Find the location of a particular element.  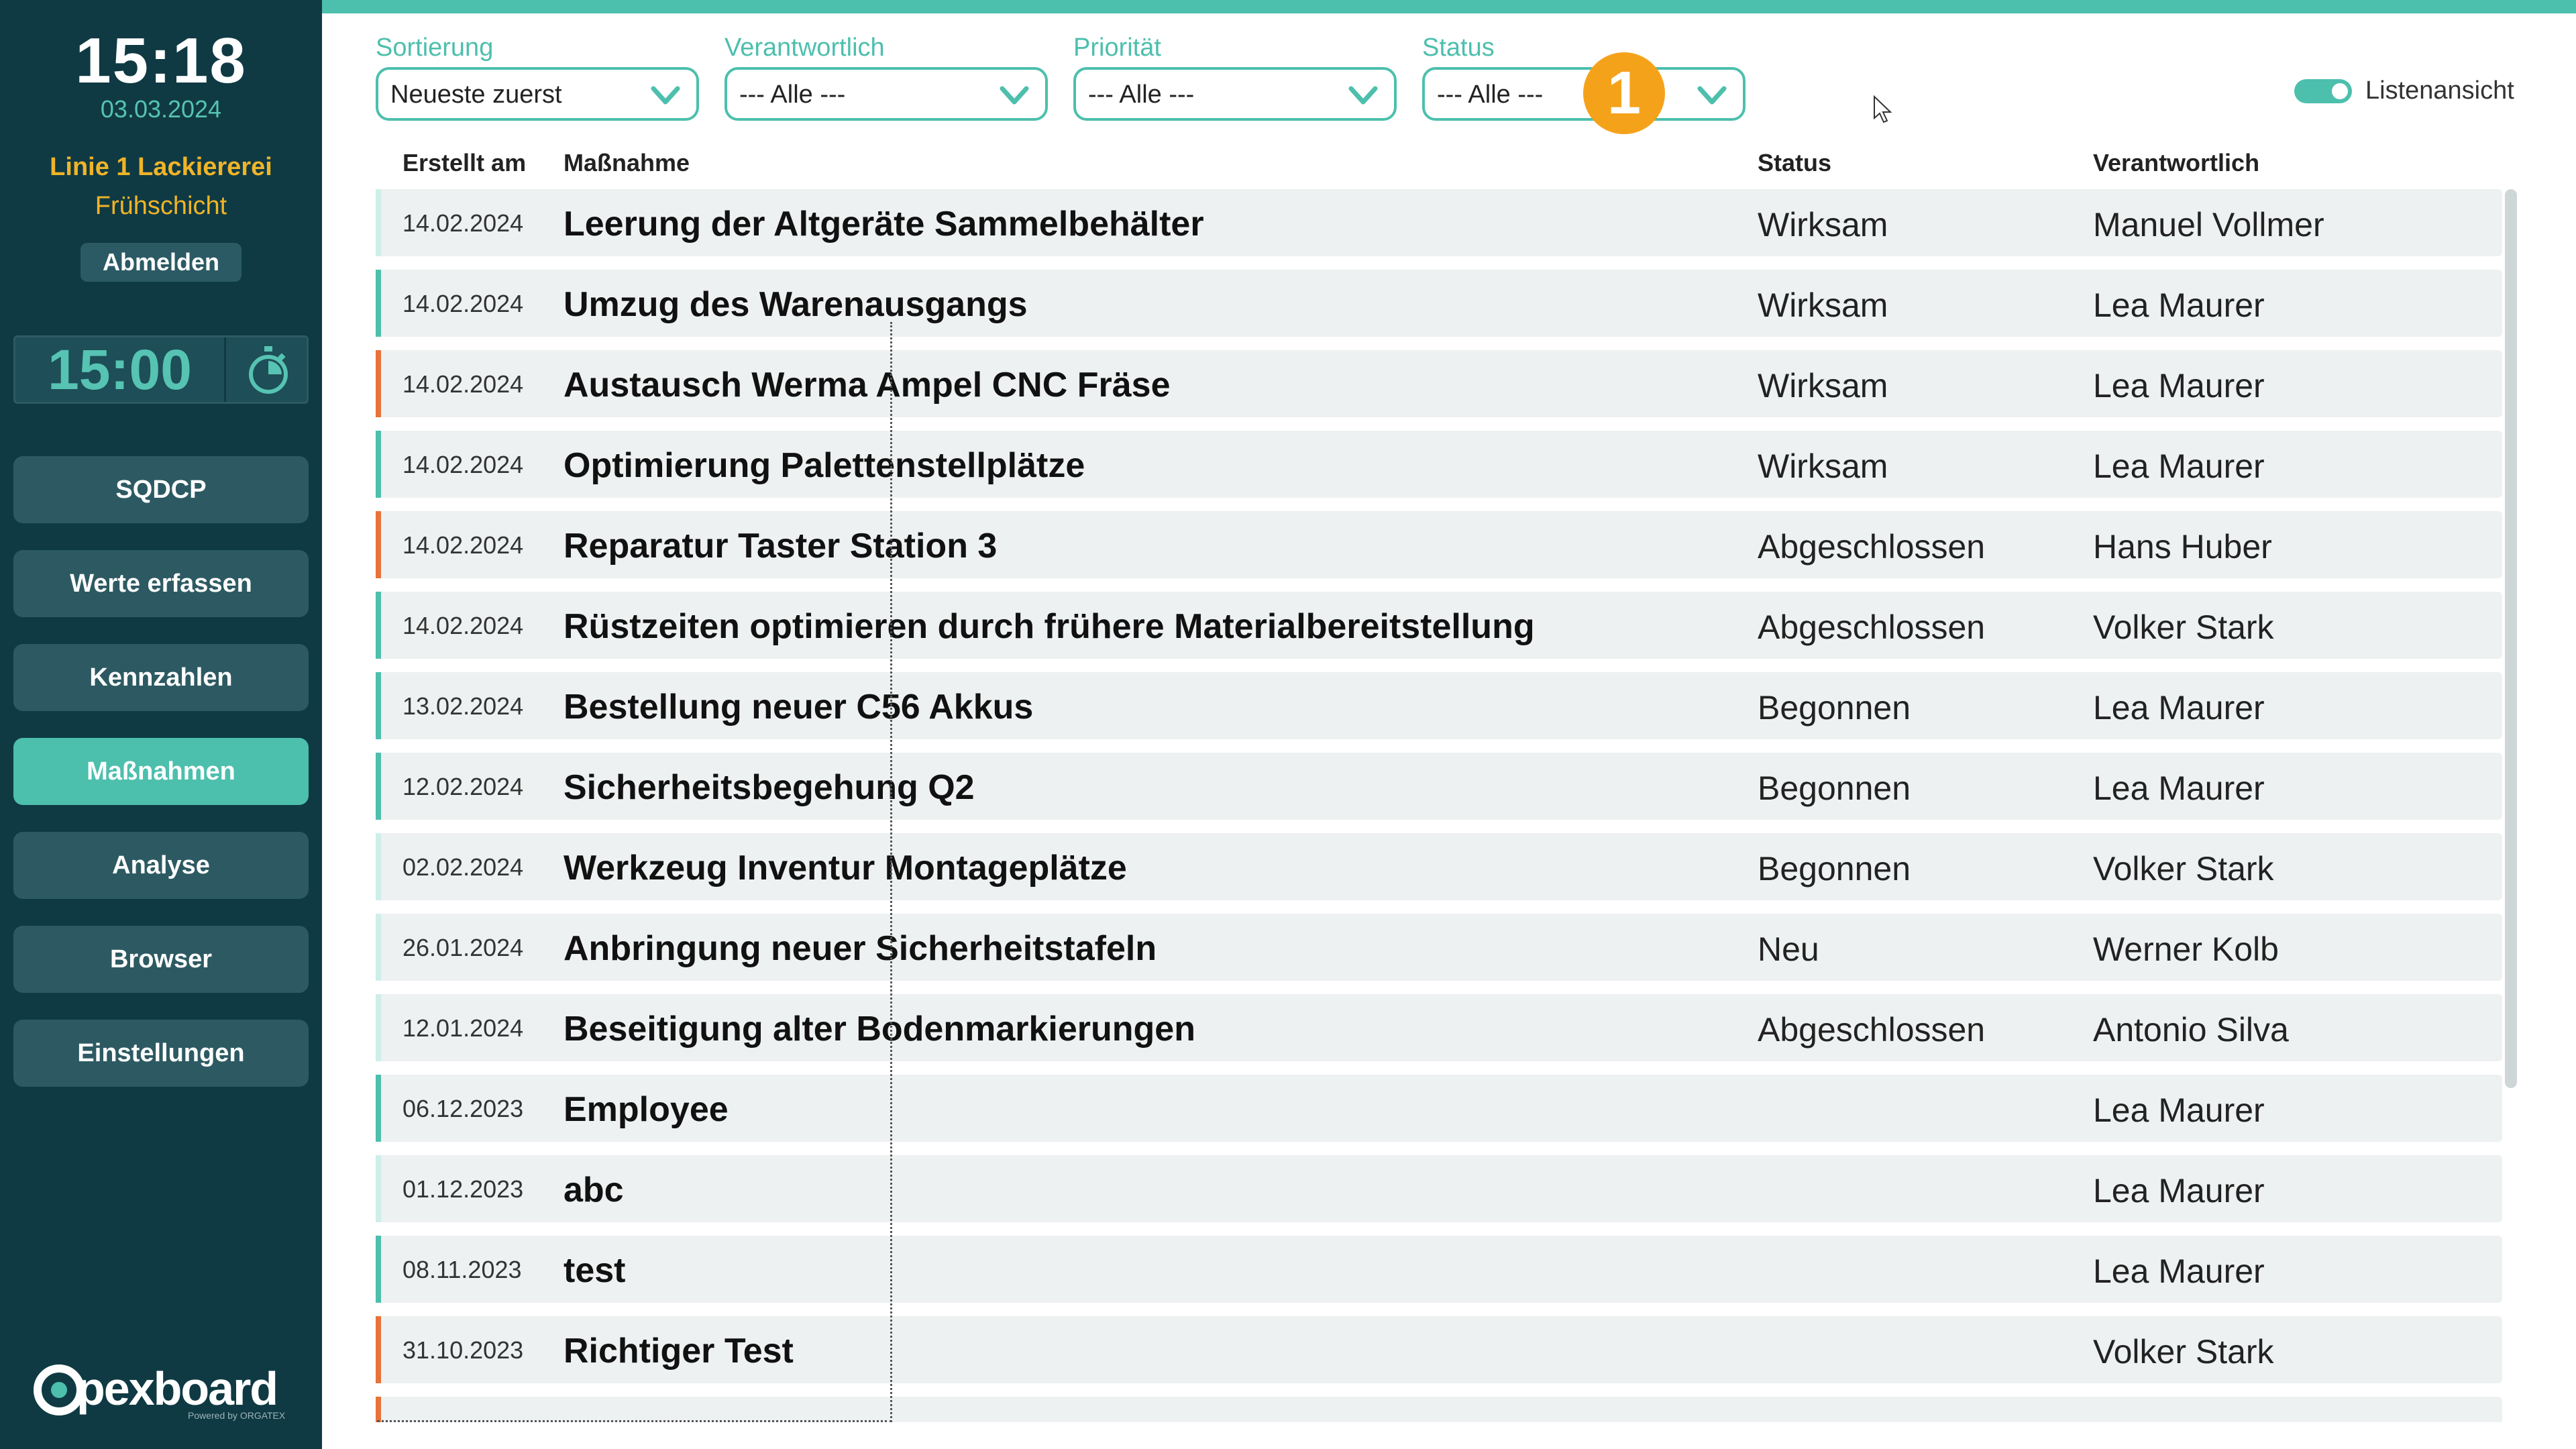

meeting-timer: 15:00 is located at coordinates (161, 369).